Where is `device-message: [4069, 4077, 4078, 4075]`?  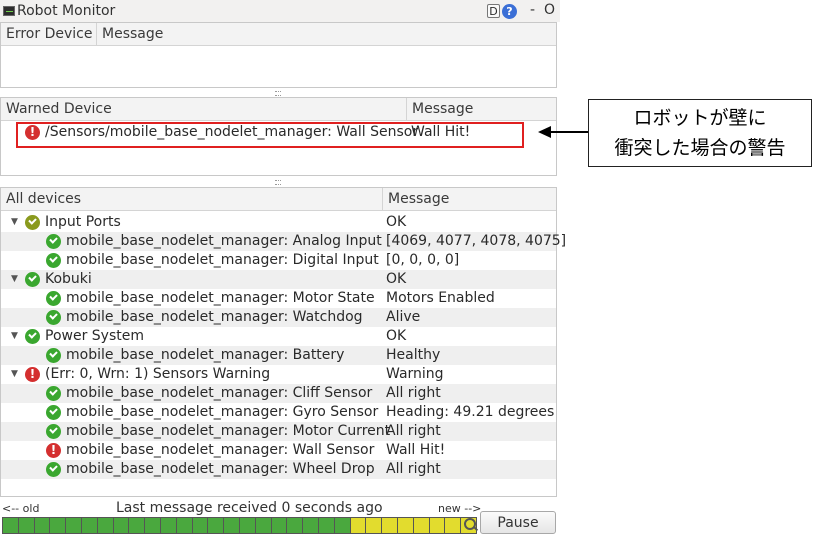
device-message: [4069, 4077, 4078, 4075] is located at coordinates (476, 241).